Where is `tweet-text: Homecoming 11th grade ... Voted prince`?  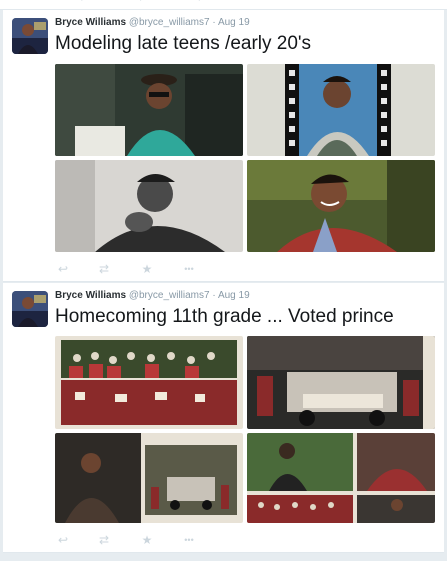
tweet-text: Homecoming 11th grade ... Voted prince is located at coordinates (224, 316).